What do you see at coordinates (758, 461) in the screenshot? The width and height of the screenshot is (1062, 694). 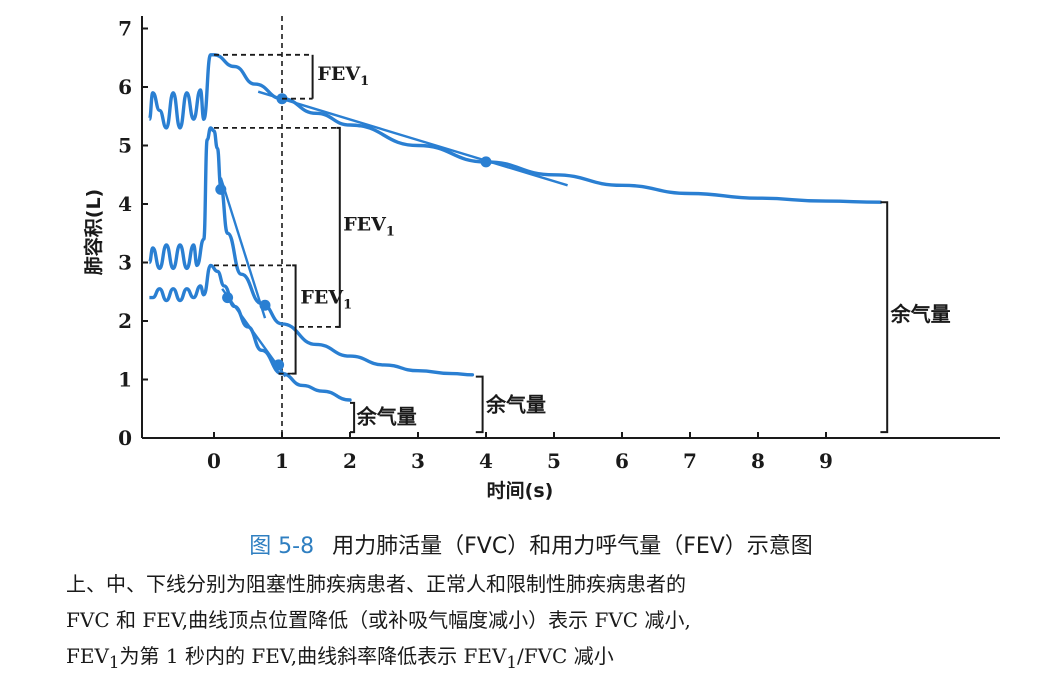 I see `x-tick-label: 8` at bounding box center [758, 461].